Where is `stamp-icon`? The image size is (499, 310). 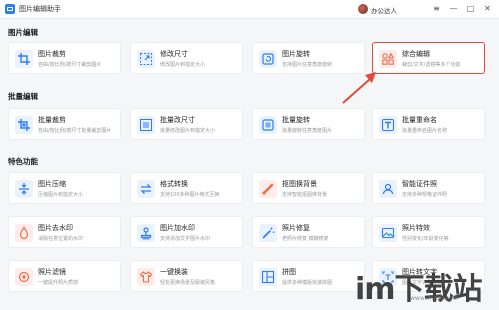
stamp-icon is located at coordinates (146, 233).